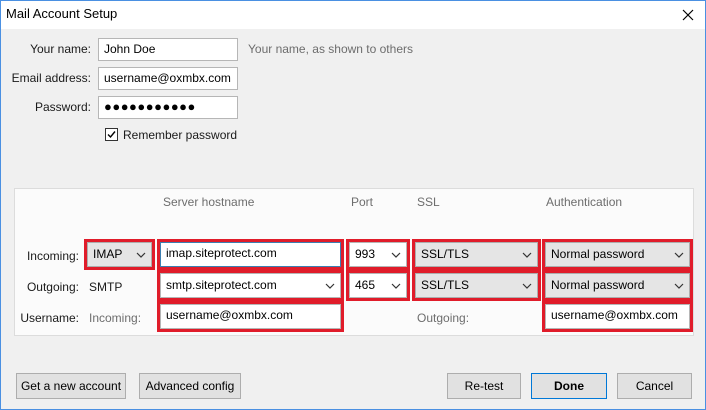 The image size is (706, 410). What do you see at coordinates (51, 78) in the screenshot?
I see `email-label: Email address:` at bounding box center [51, 78].